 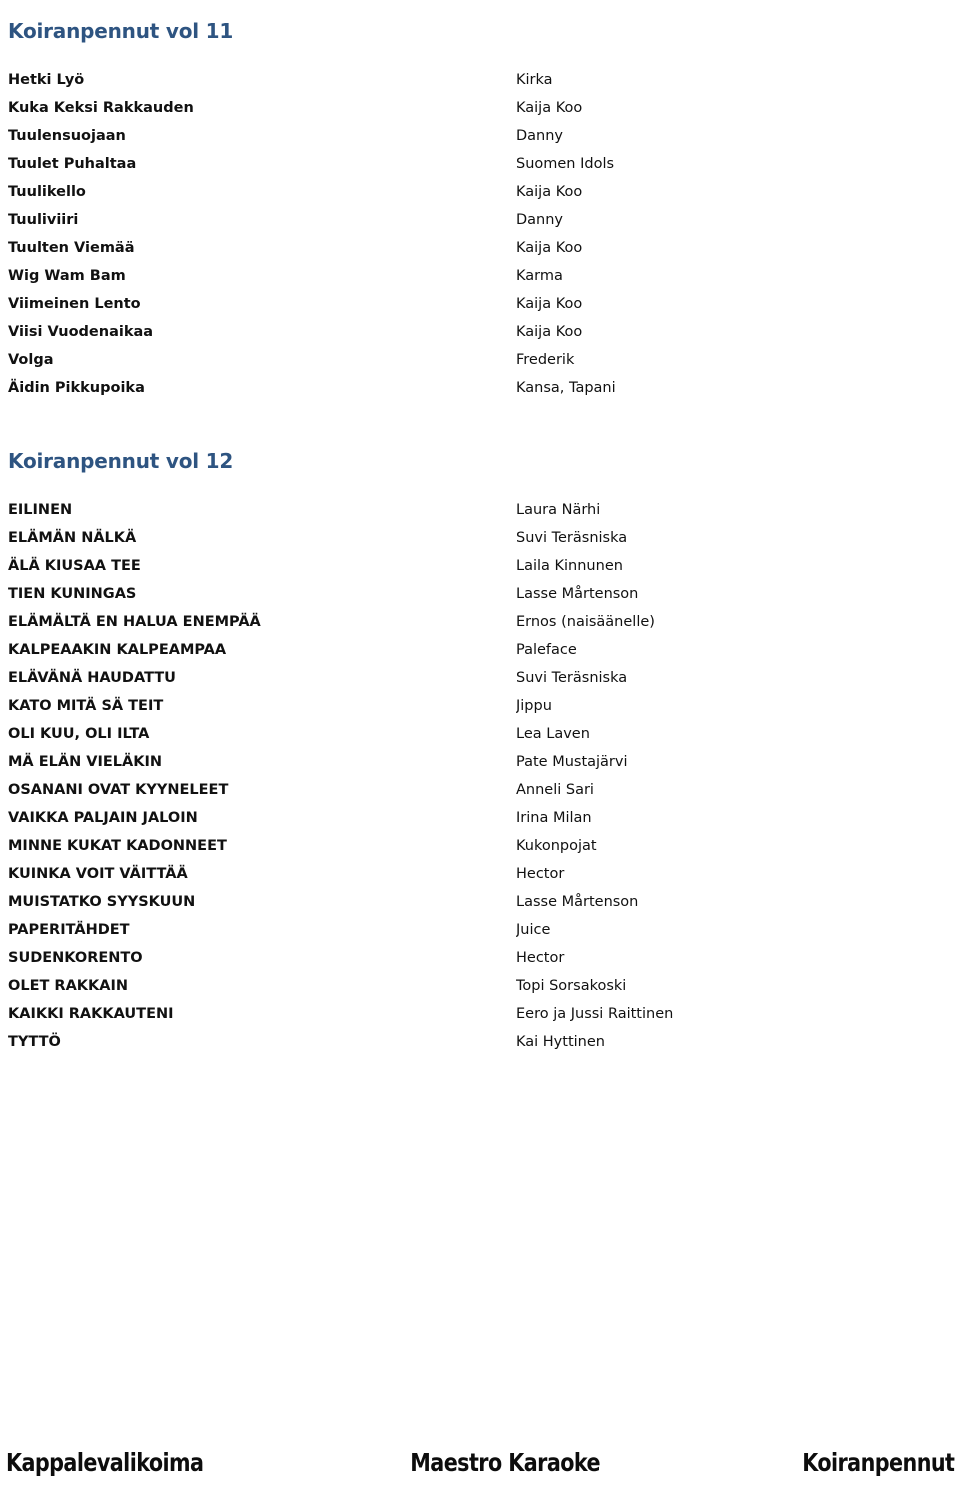 I want to click on track-row: Wig Wam Bam Karma, so click(x=480, y=276).